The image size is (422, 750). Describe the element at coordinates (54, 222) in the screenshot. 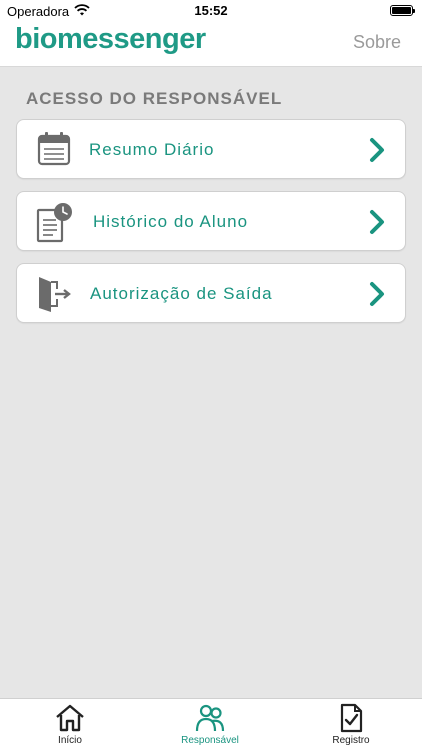

I see `document-clock-icon` at that location.